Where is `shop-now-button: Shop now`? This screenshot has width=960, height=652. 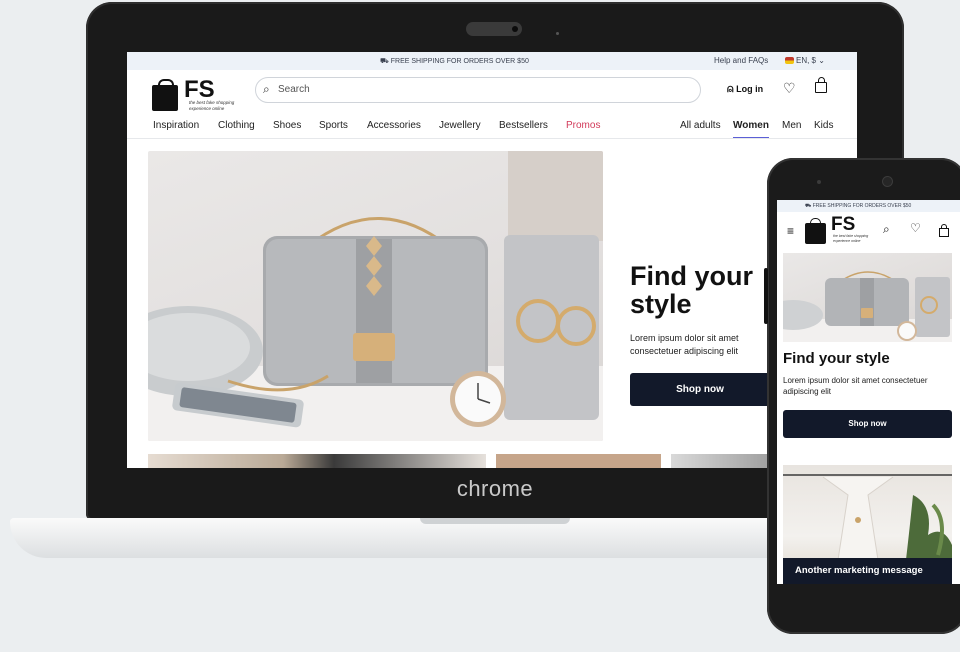
shop-now-button: Shop now is located at coordinates (700, 389).